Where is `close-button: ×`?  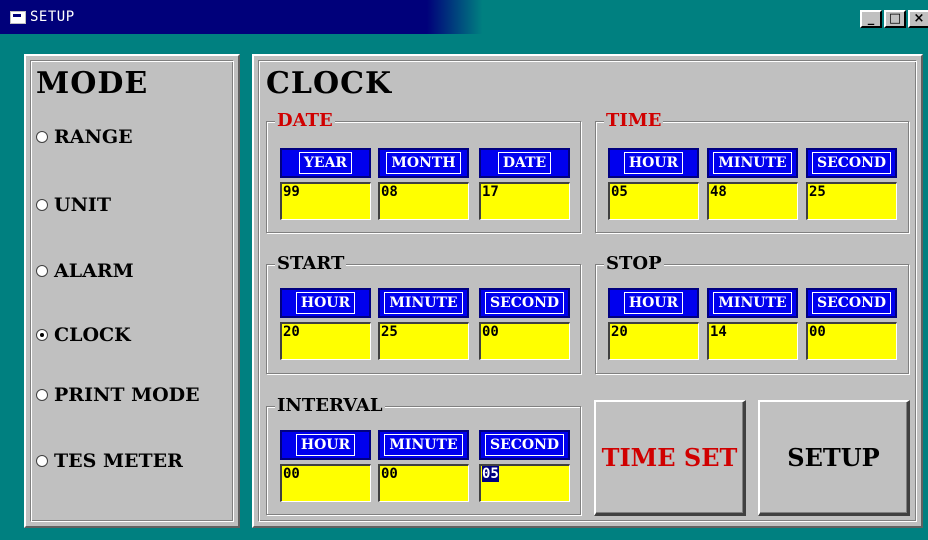 close-button: × is located at coordinates (918, 19).